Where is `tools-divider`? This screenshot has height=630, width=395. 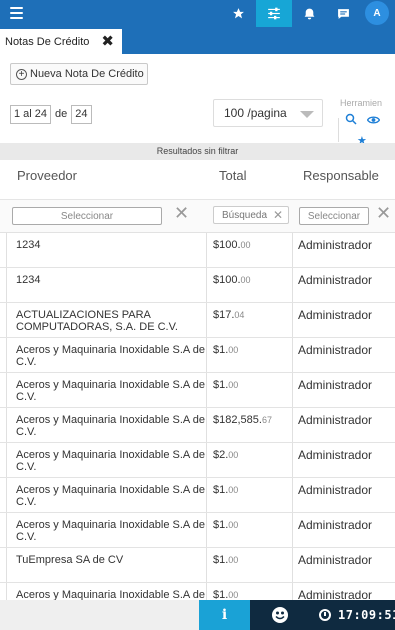
tools-divider is located at coordinates (338, 130).